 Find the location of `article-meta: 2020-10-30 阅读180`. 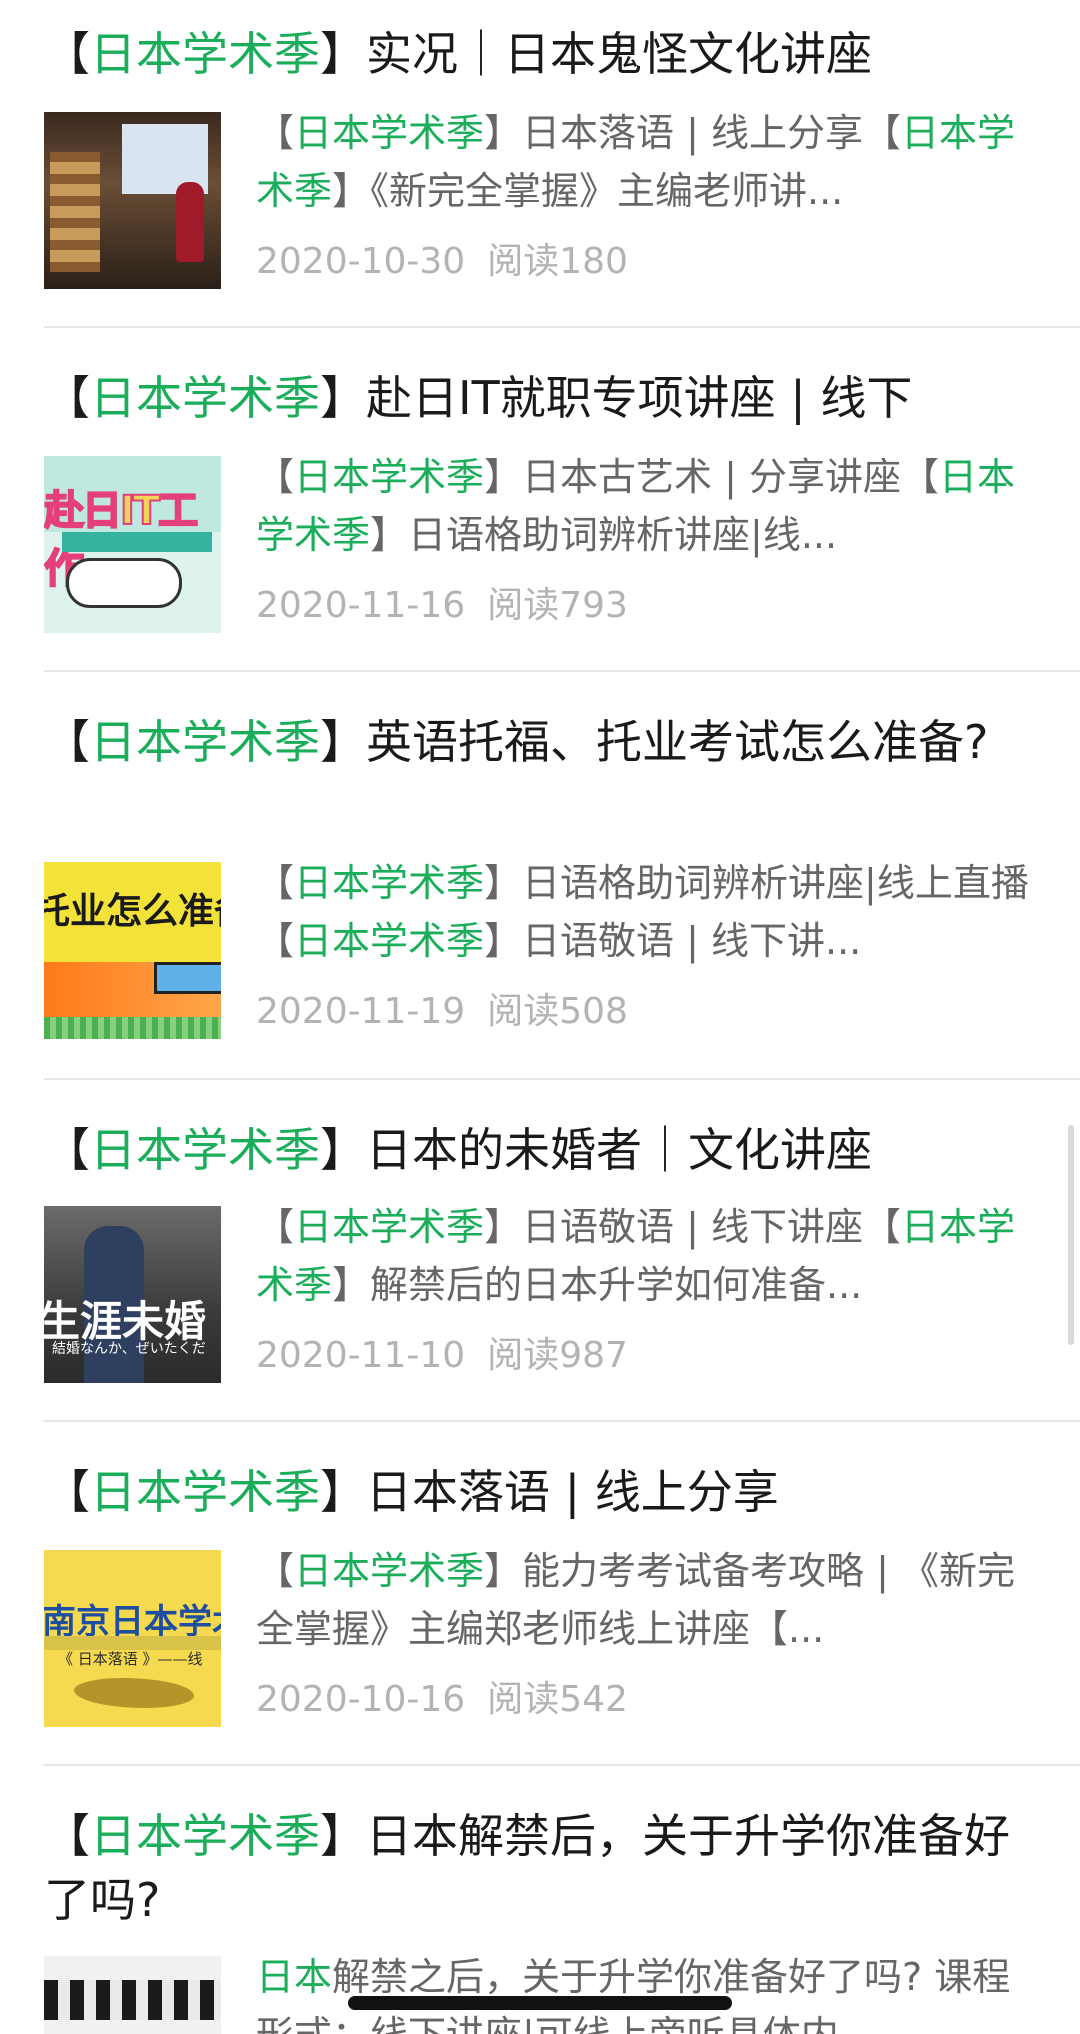

article-meta: 2020-10-30 阅读180 is located at coordinates (442, 262).